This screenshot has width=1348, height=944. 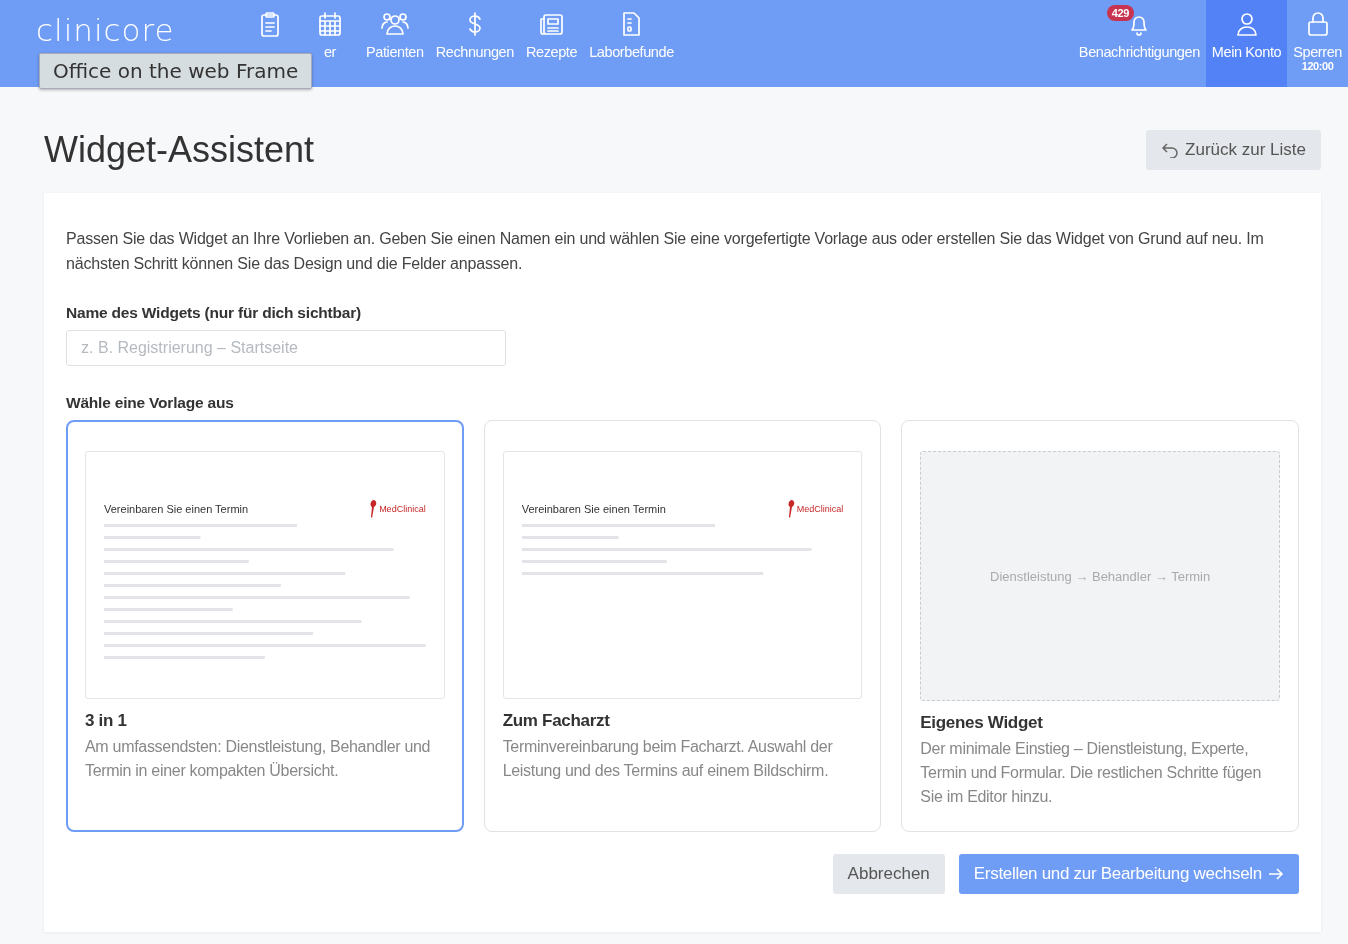 What do you see at coordinates (1317, 43) in the screenshot?
I see `top-nav-button: Sperren 120:00` at bounding box center [1317, 43].